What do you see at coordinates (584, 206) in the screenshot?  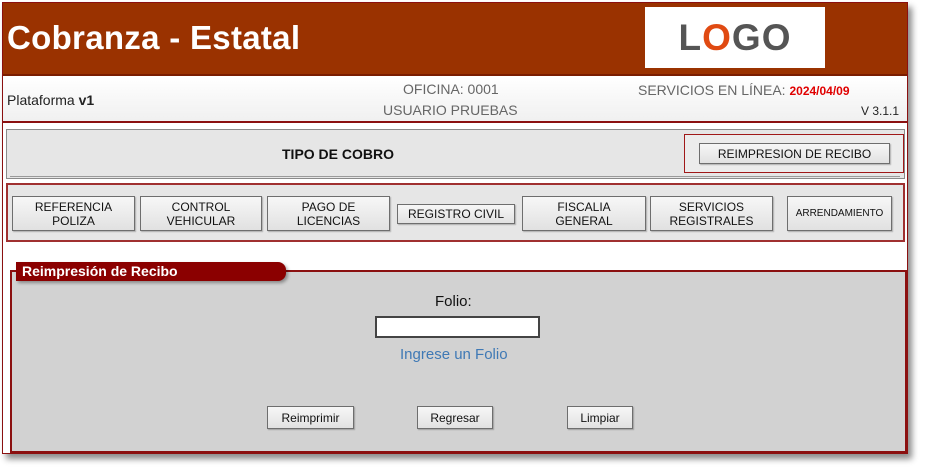 I see `category-label-line: FISCALIA` at bounding box center [584, 206].